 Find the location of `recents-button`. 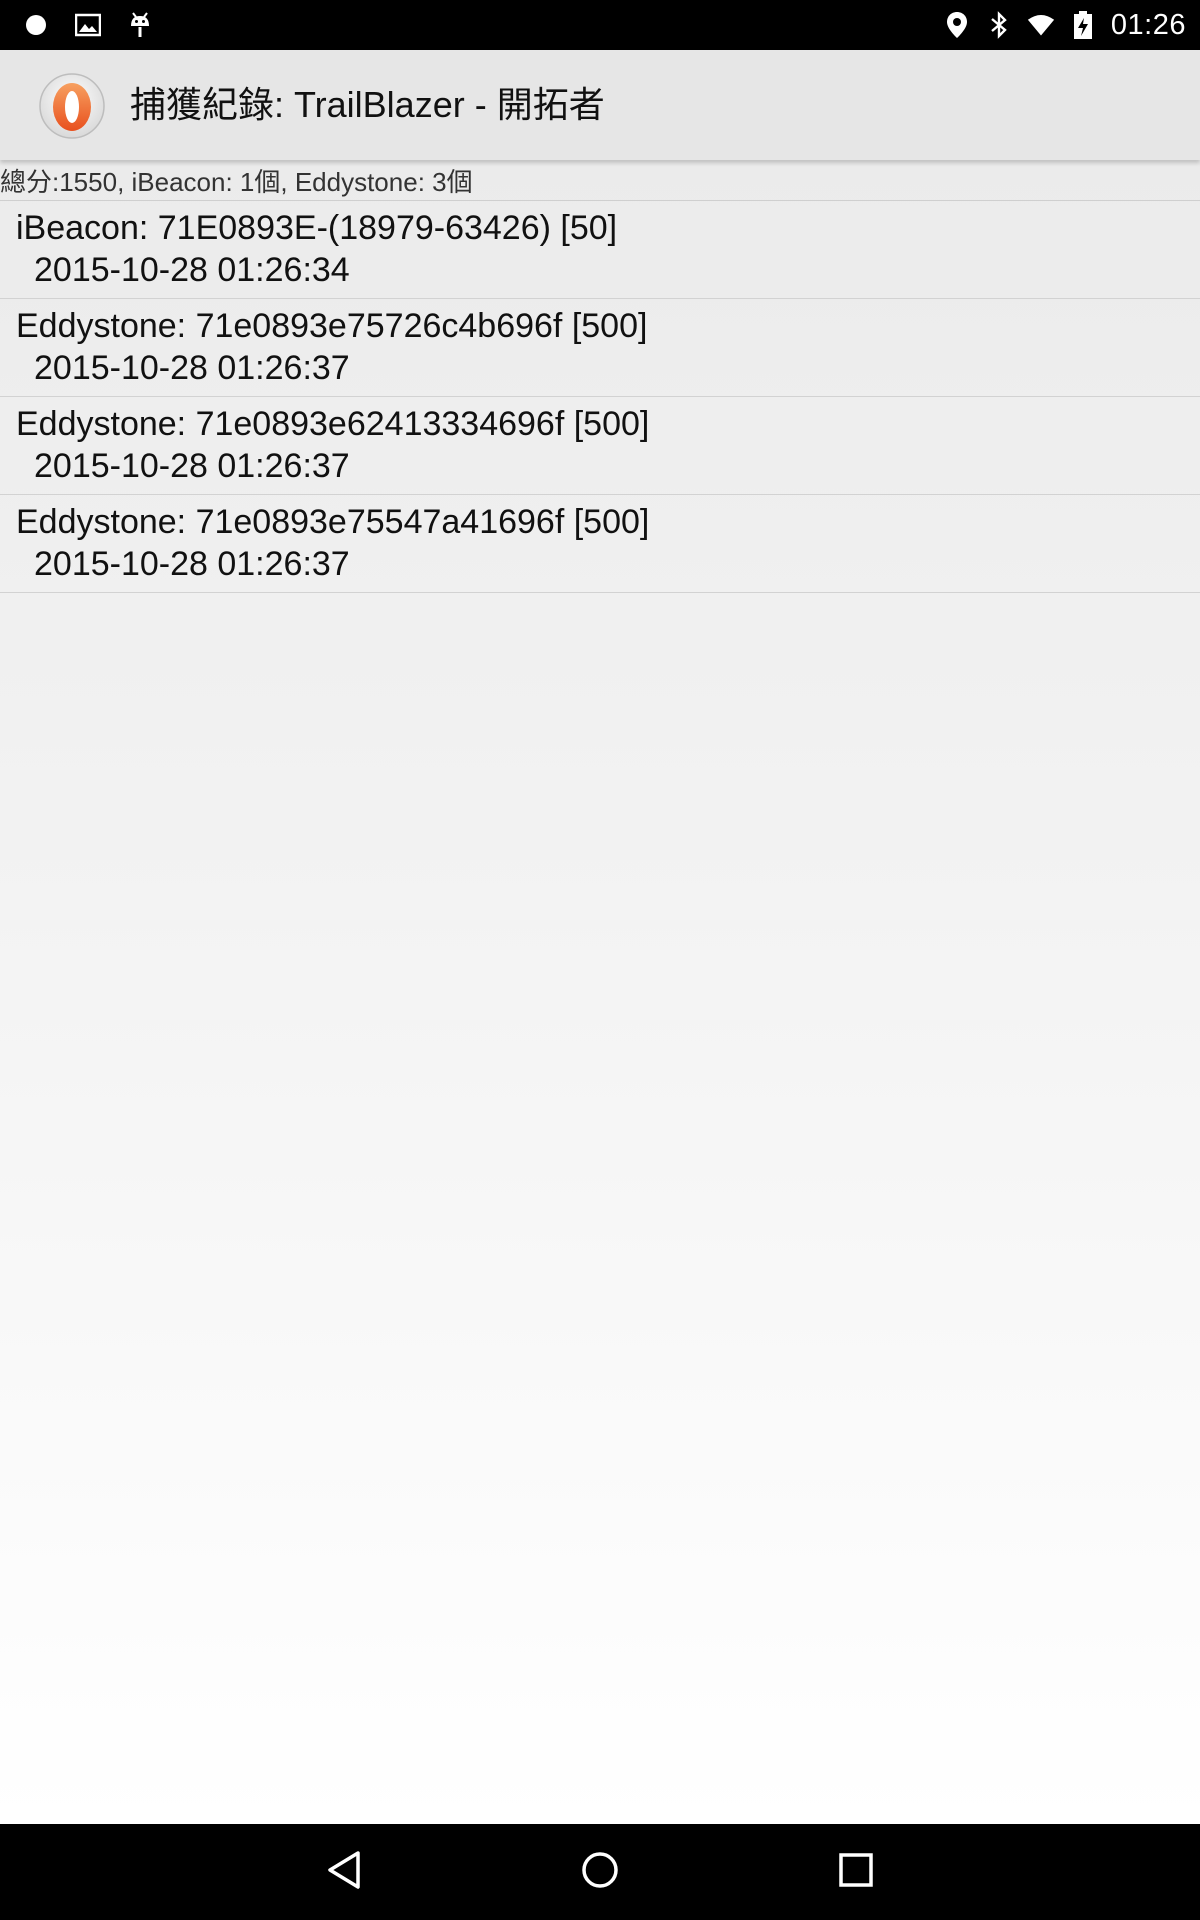

recents-button is located at coordinates (856, 1872).